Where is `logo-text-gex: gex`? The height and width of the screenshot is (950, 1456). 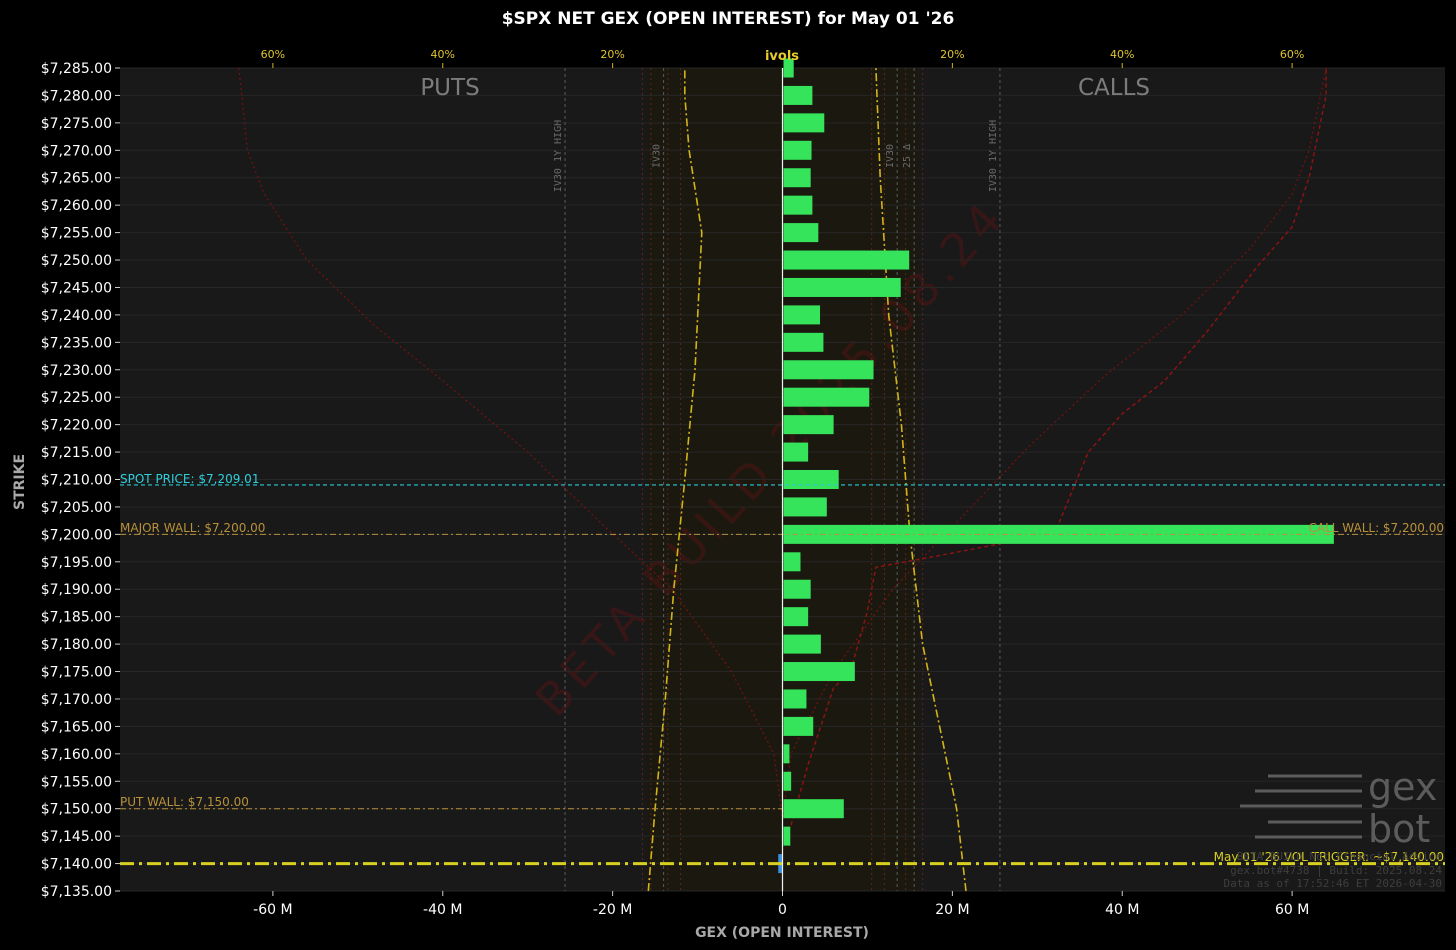
logo-text-gex: gex is located at coordinates (1402, 787).